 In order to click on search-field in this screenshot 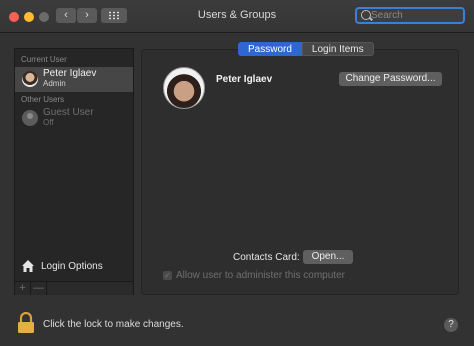, I will do `click(410, 15)`.